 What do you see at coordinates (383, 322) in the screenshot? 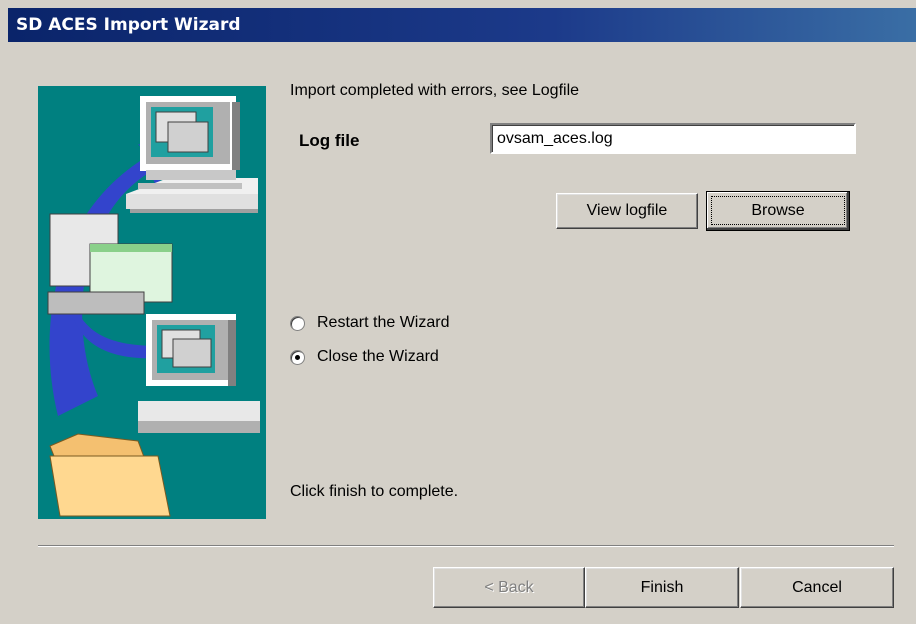
I see `restart-label: Restart the Wizard` at bounding box center [383, 322].